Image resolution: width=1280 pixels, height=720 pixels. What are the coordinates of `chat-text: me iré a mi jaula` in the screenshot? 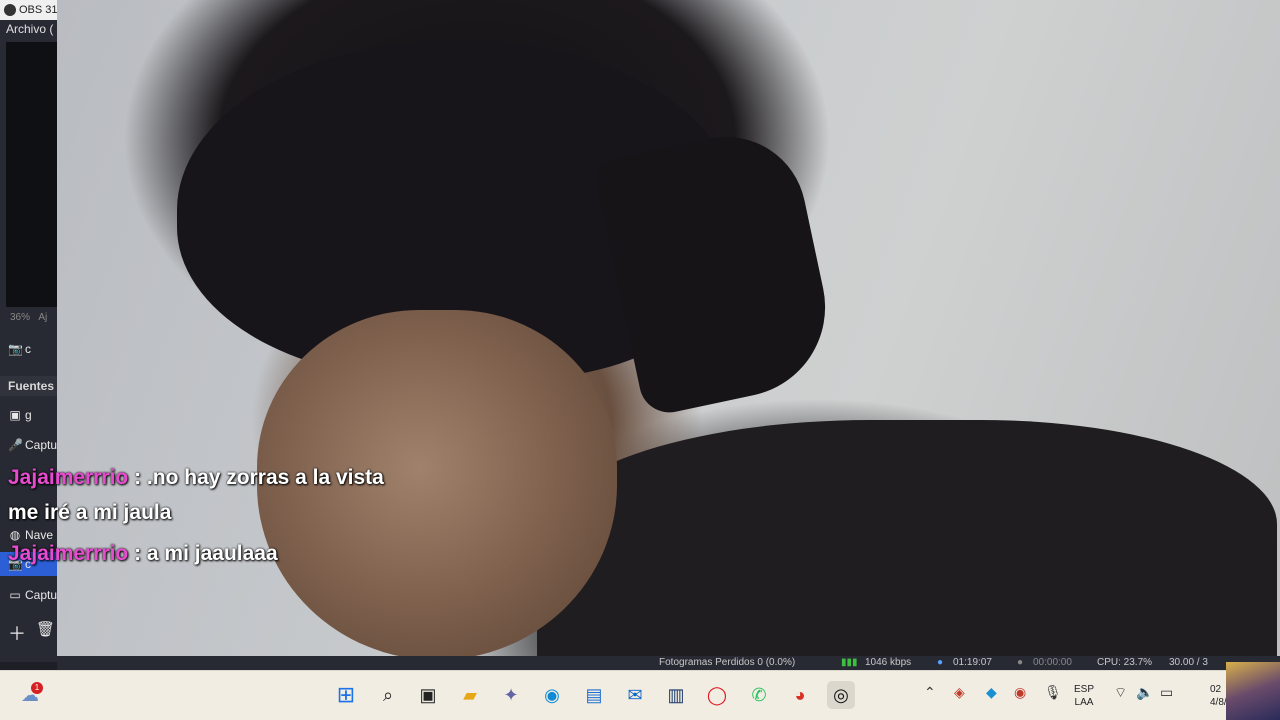 It's located at (90, 512).